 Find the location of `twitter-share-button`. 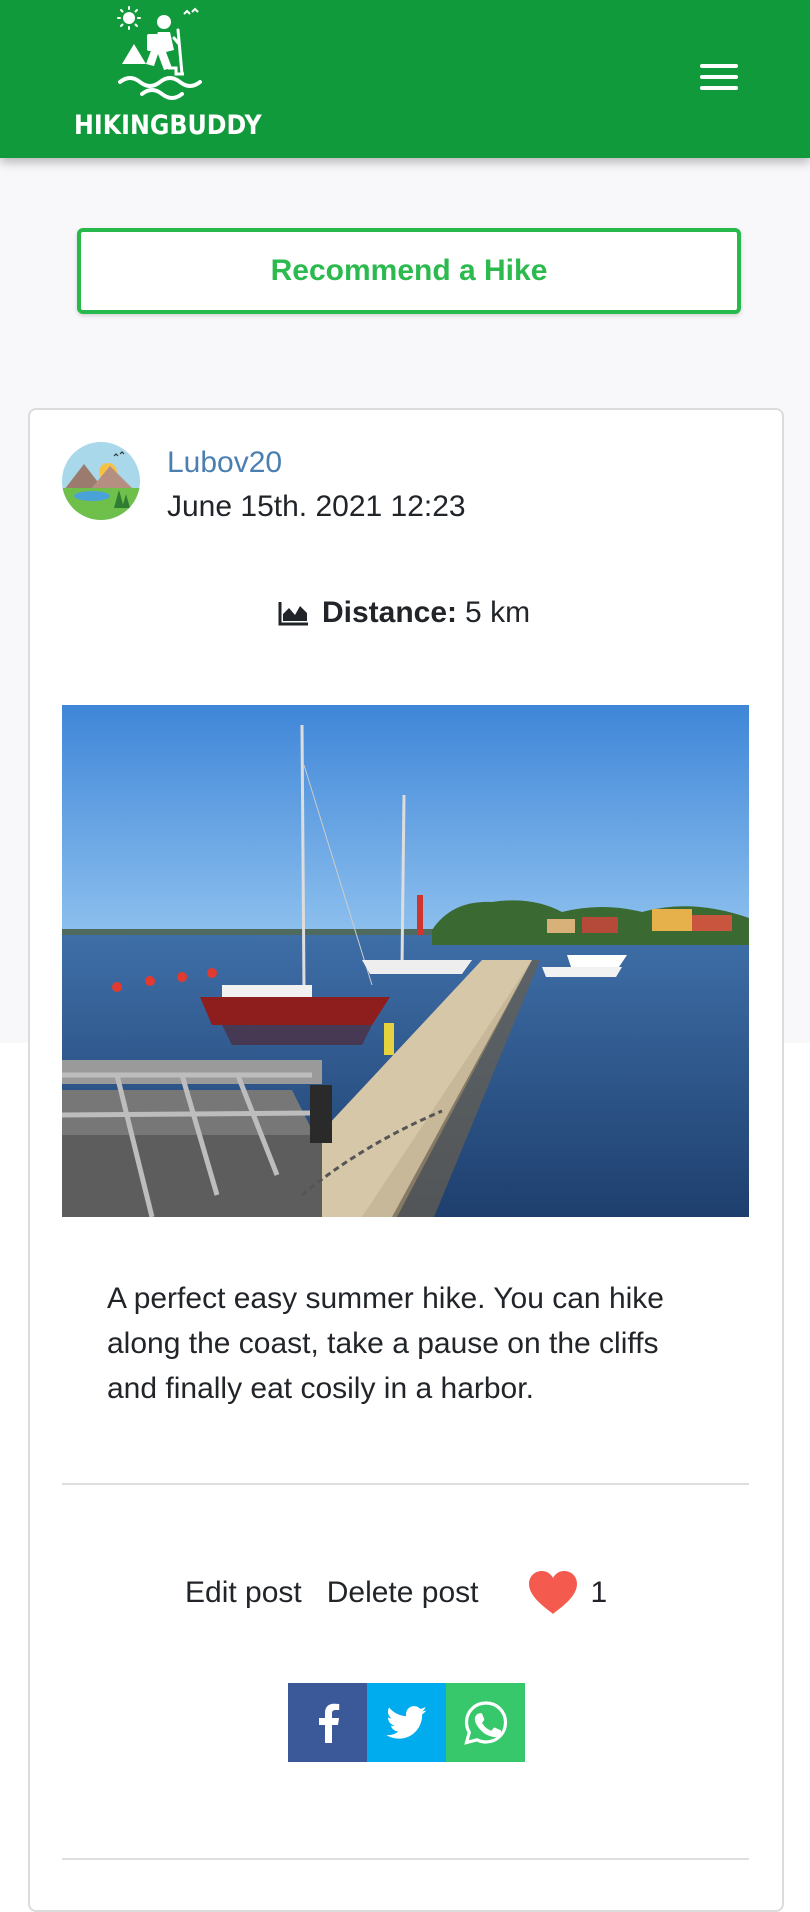

twitter-share-button is located at coordinates (406, 1722).